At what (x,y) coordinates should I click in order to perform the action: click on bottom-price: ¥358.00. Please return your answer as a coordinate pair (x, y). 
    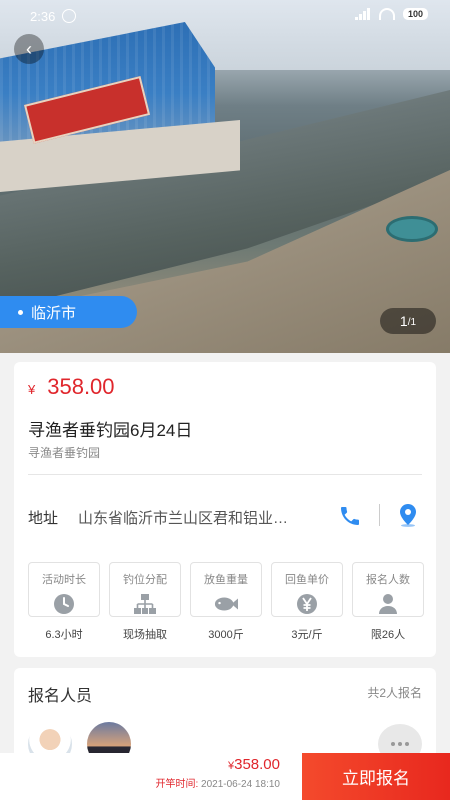
    Looking at the image, I should click on (254, 764).